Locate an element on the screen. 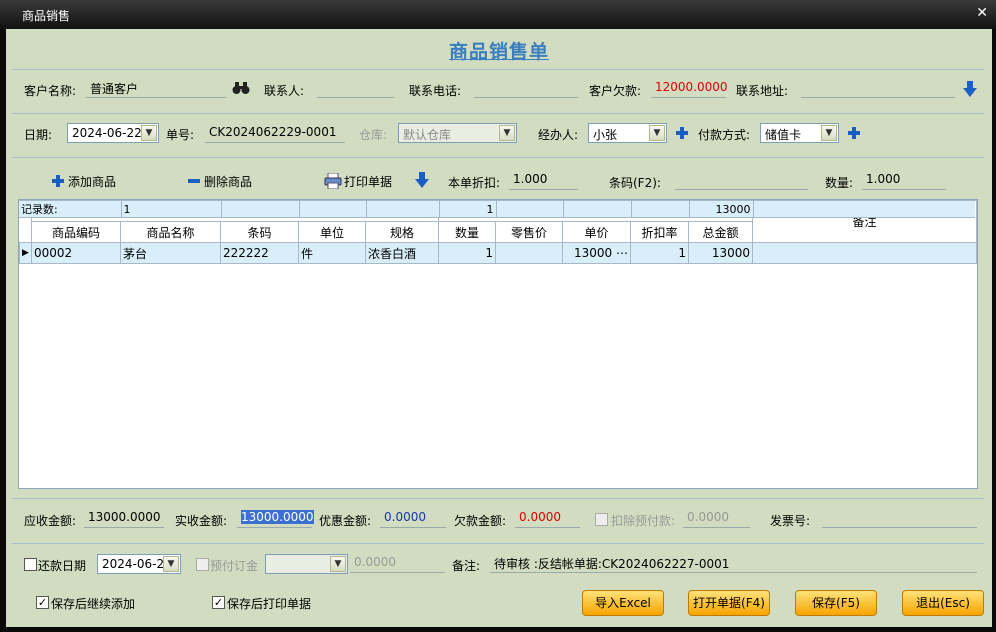 The height and width of the screenshot is (632, 996). received-label: 实收金额: is located at coordinates (201, 521).